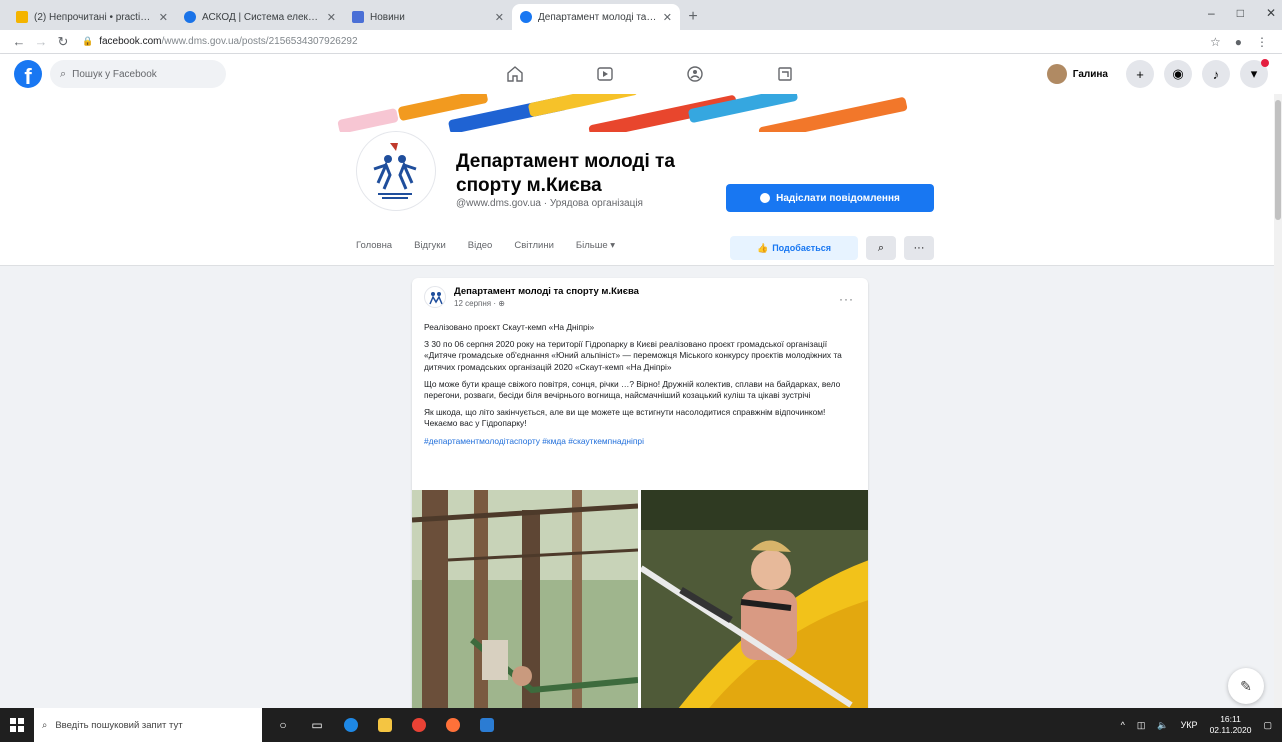 The image size is (1282, 742). Describe the element at coordinates (534, 245) in the screenshot. I see `tab-photos: Світлини` at that location.